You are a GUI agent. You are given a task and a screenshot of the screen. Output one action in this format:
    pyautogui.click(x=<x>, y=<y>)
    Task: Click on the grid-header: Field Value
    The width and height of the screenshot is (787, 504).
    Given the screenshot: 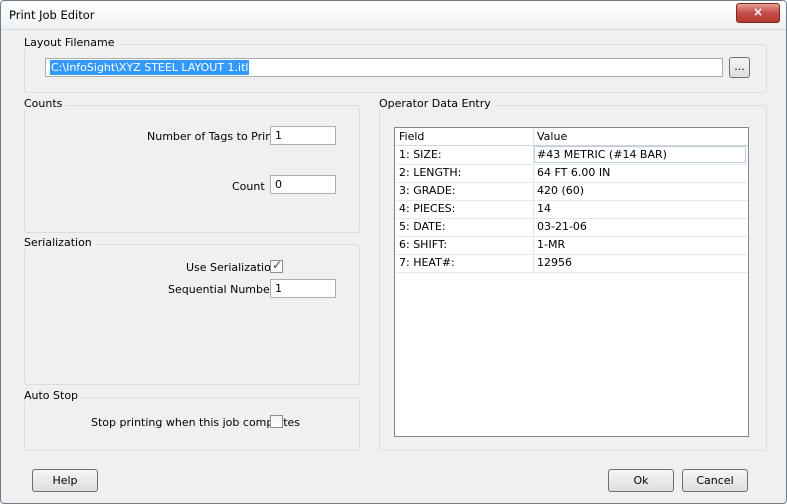 What is the action you would take?
    pyautogui.click(x=571, y=137)
    